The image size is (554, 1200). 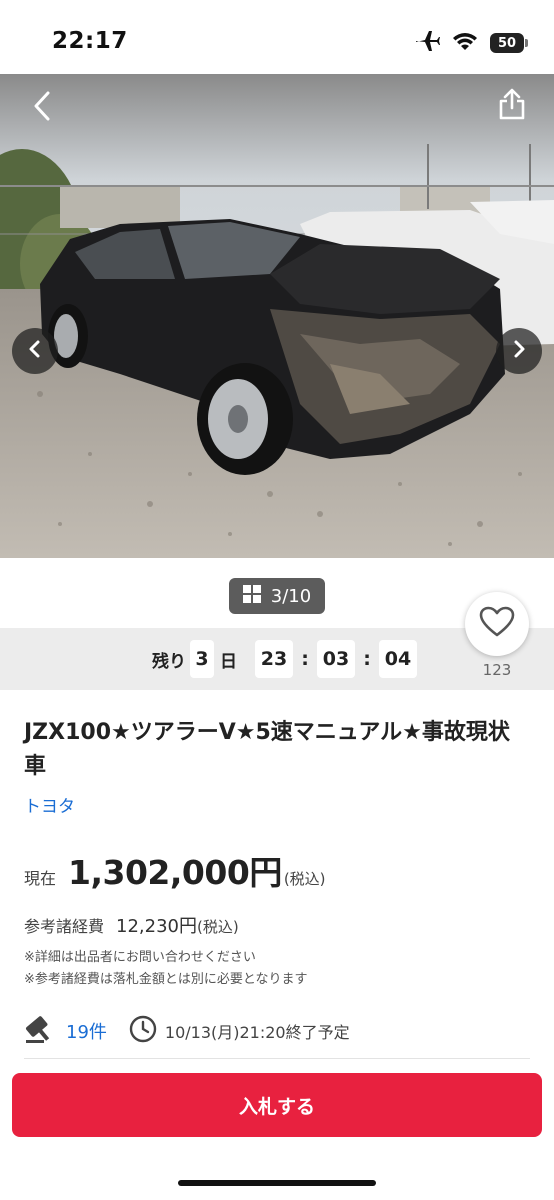 What do you see at coordinates (291, 596) in the screenshot?
I see `photo-counter-text: 3/10` at bounding box center [291, 596].